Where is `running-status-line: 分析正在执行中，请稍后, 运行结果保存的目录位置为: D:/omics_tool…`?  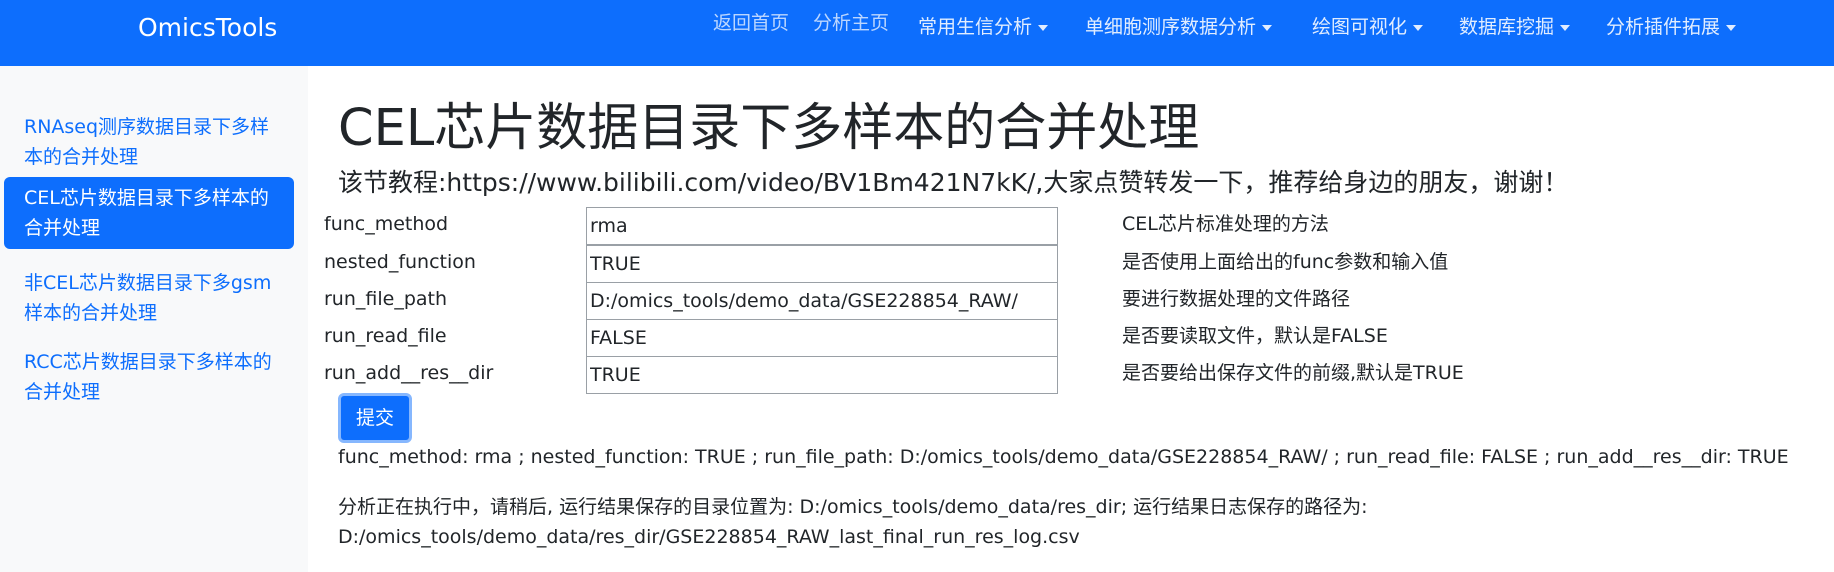
running-status-line: 分析正在执行中，请稍后, 运行结果保存的目录位置为: D:/omics_tool… is located at coordinates (853, 507).